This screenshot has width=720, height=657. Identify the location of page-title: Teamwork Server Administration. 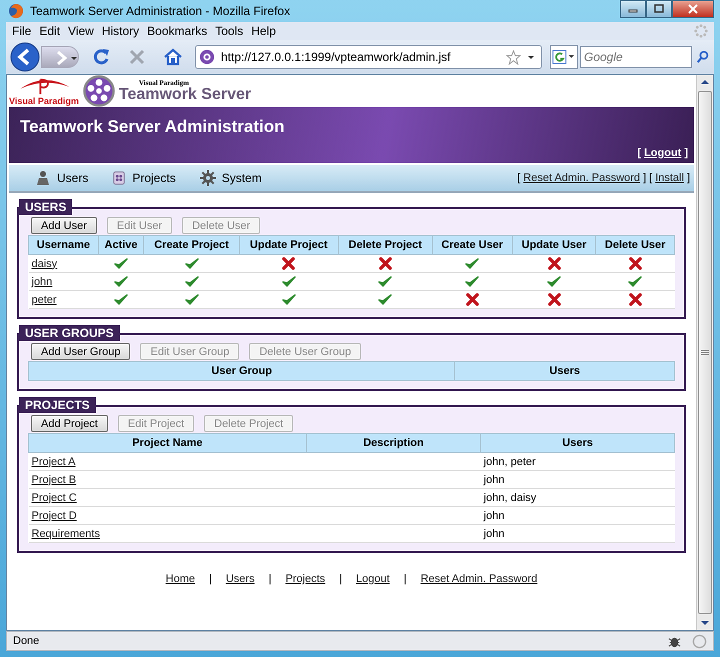
(153, 127).